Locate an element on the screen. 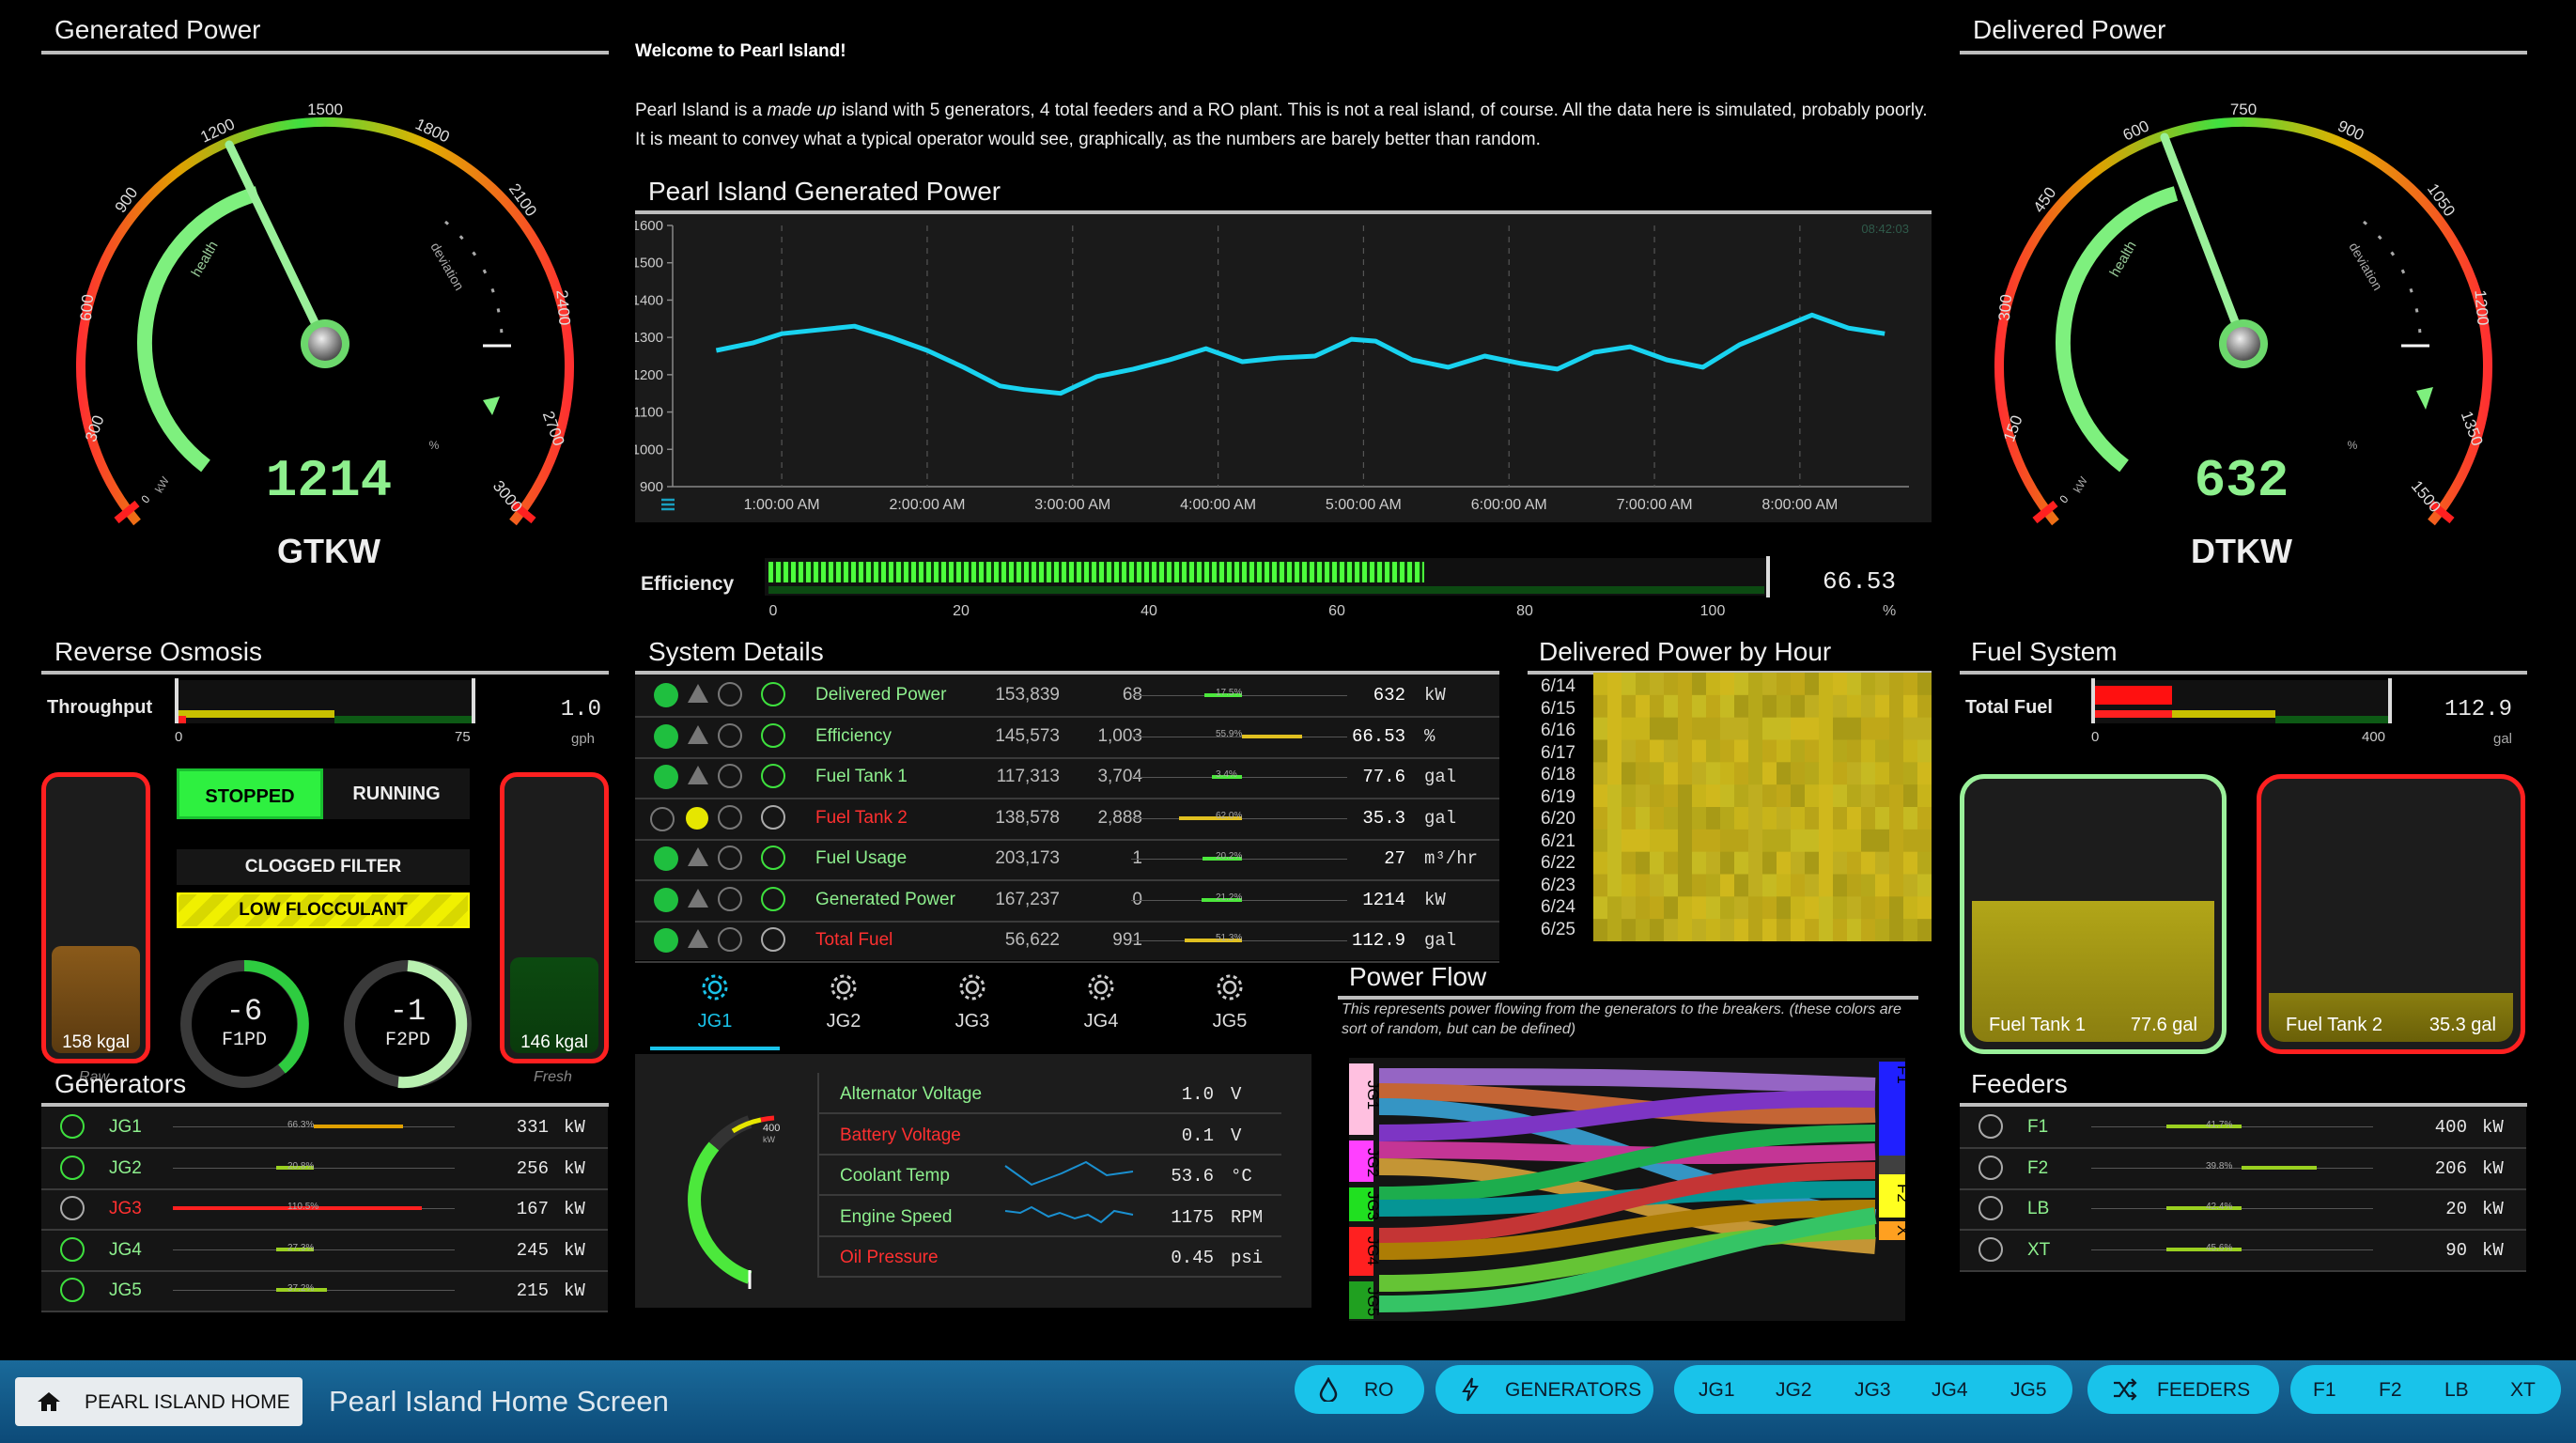 This screenshot has width=2576, height=1443. row-name: Fuel Tank 1 is located at coordinates (862, 776).